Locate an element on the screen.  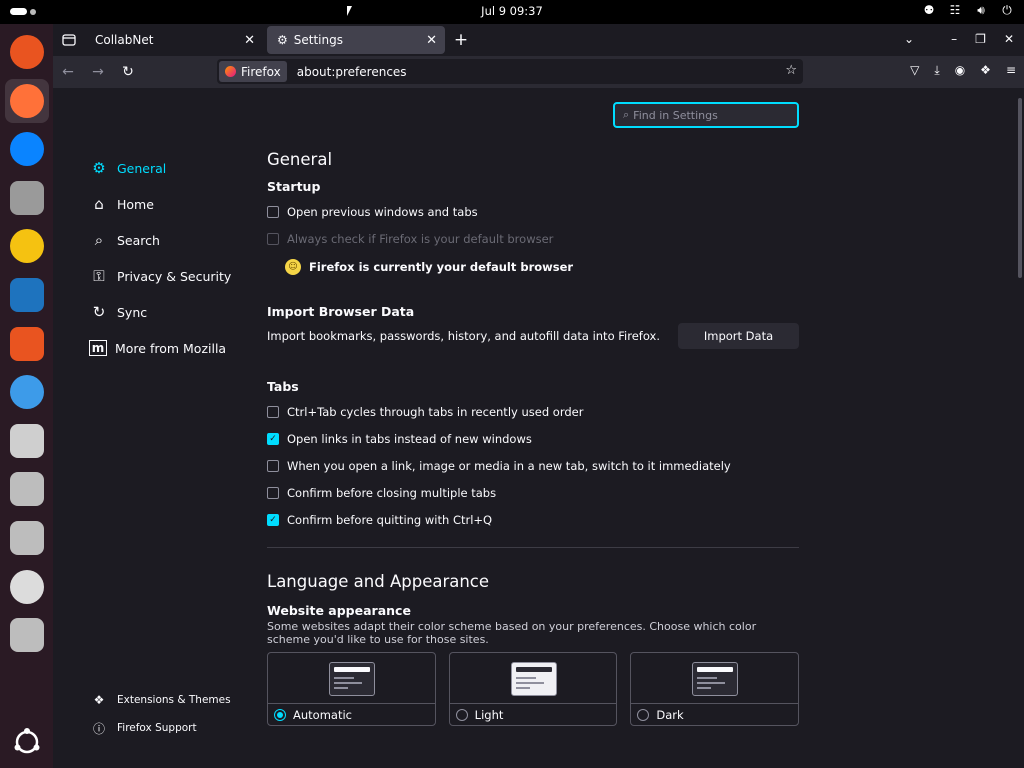
find-in-settings-input: ⌕ Find in Settings is located at coordinates (706, 115).